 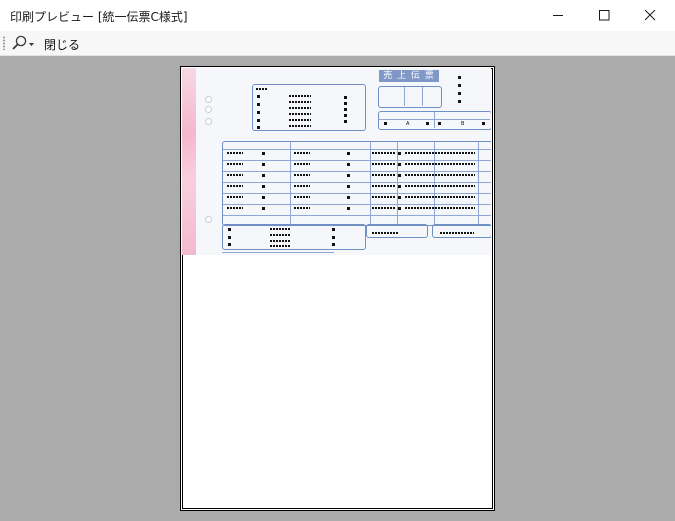 What do you see at coordinates (99, 17) in the screenshot?
I see `window-title: 印刷プレビュー [統一伝票C様式]` at bounding box center [99, 17].